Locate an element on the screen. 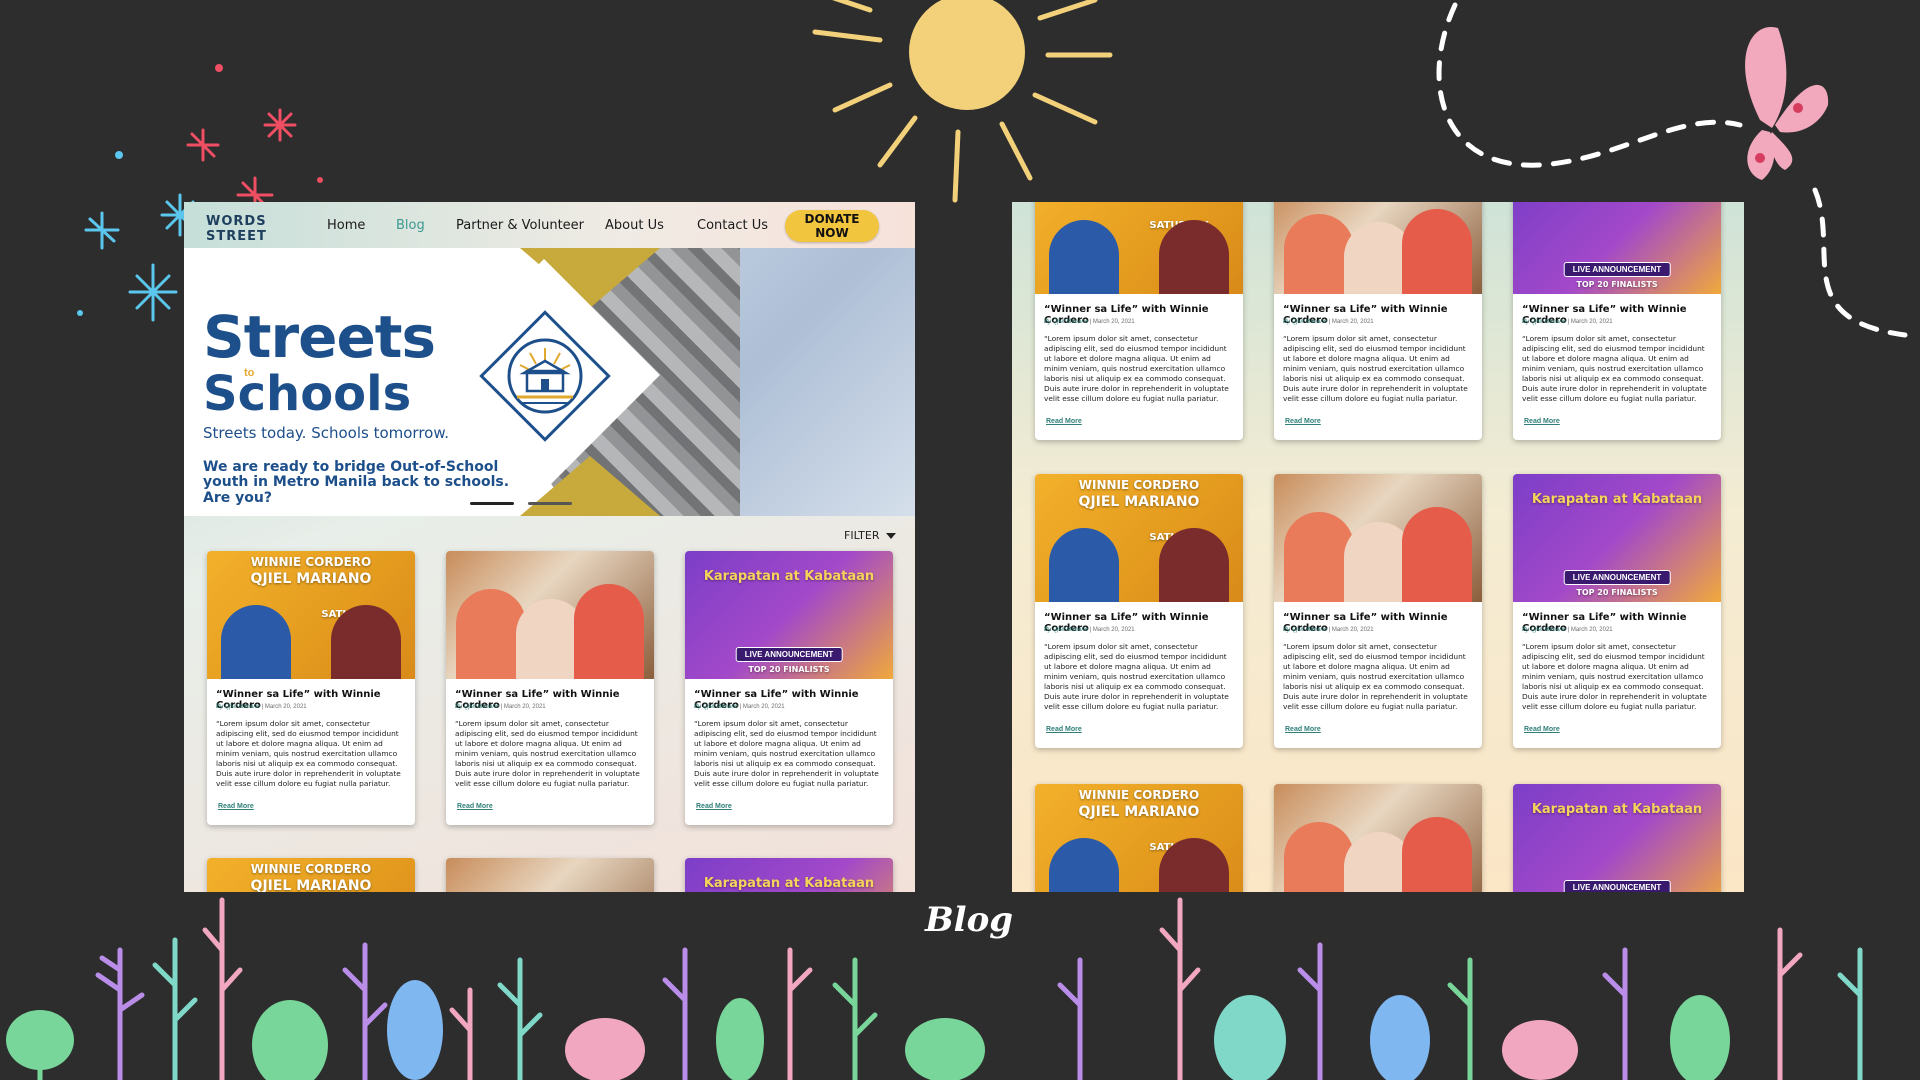 The image size is (1920, 1080). card-thumbnail-winnie: SATURDAY is located at coordinates (1139, 248).